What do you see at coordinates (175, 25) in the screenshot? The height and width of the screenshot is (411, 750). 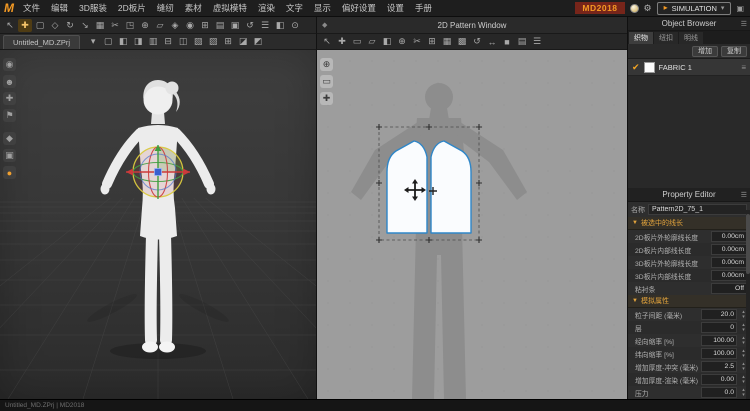 I see `toolbar-icon: ◈` at bounding box center [175, 25].